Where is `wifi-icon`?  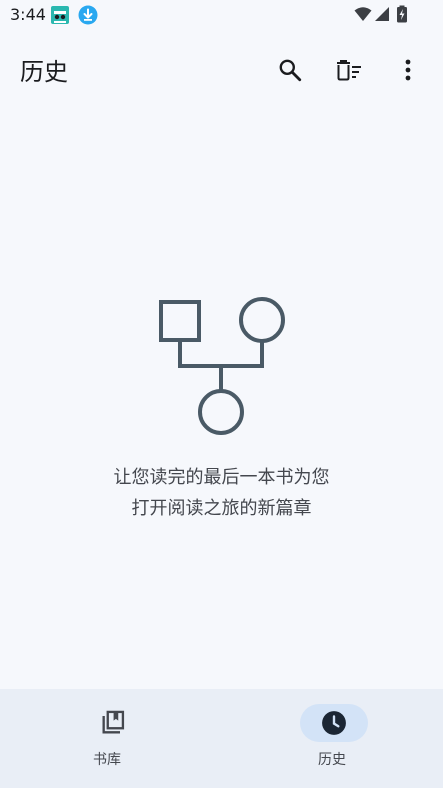
wifi-icon is located at coordinates (363, 16).